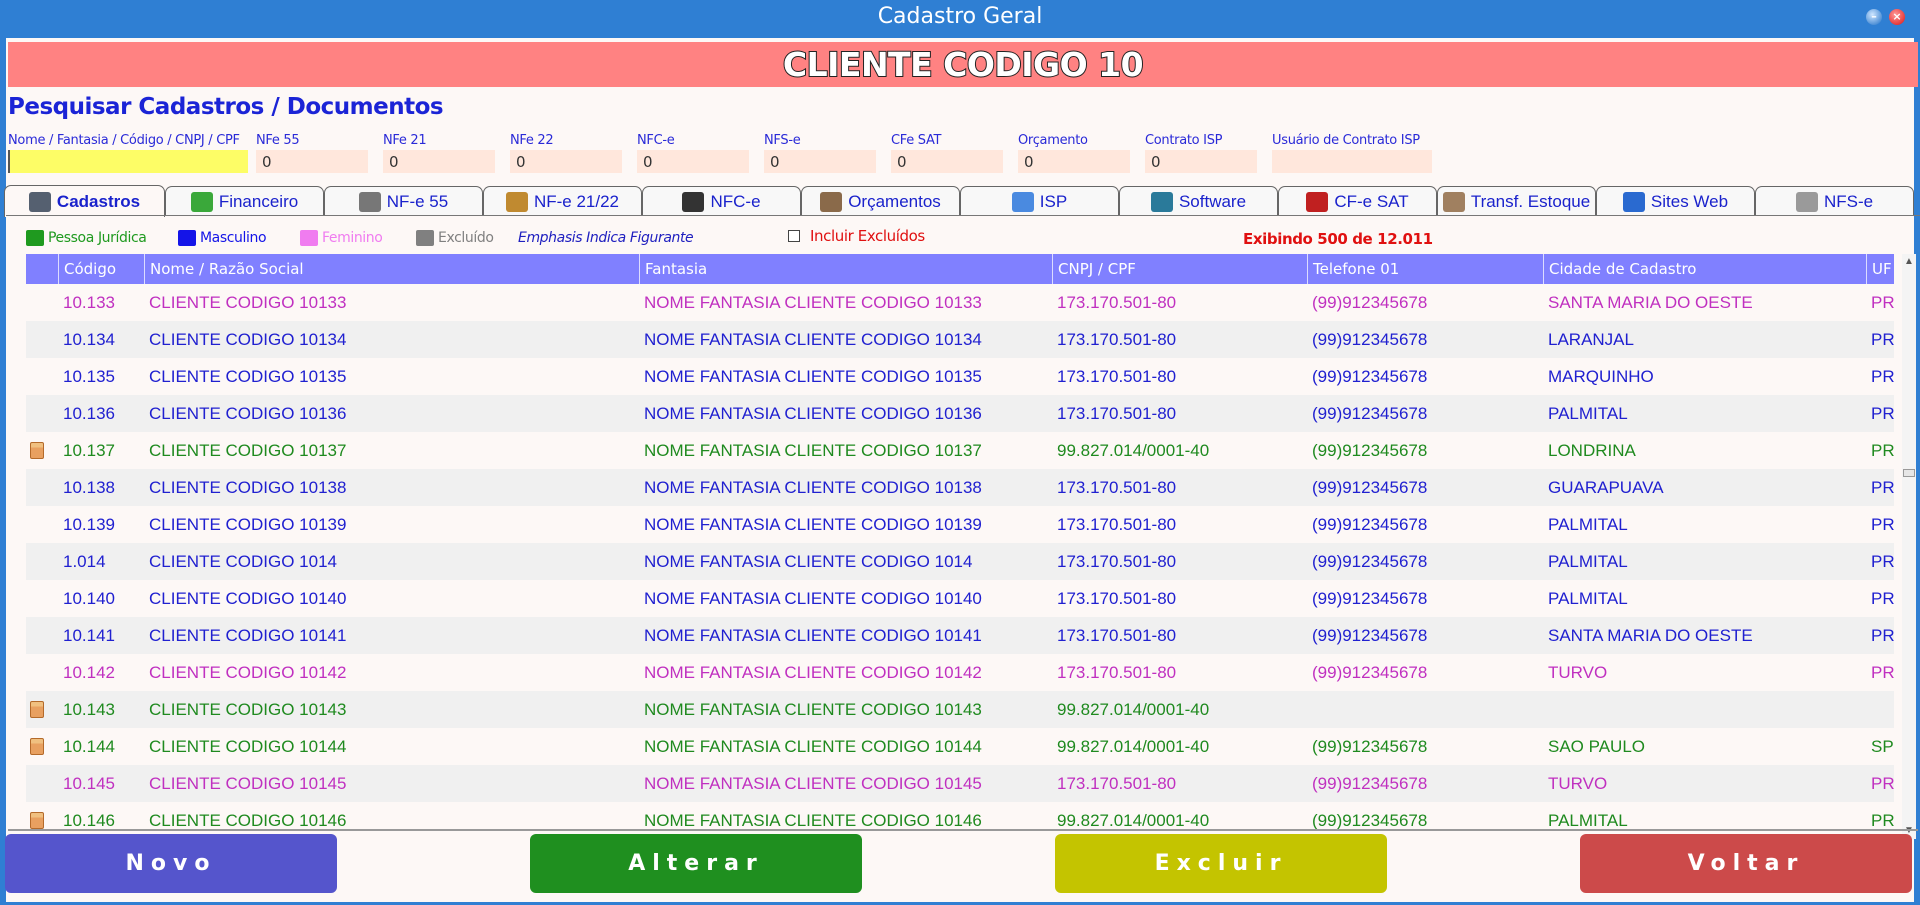 The image size is (1920, 905). Describe the element at coordinates (89, 450) in the screenshot. I see `cell-codigo: 10.137` at that location.